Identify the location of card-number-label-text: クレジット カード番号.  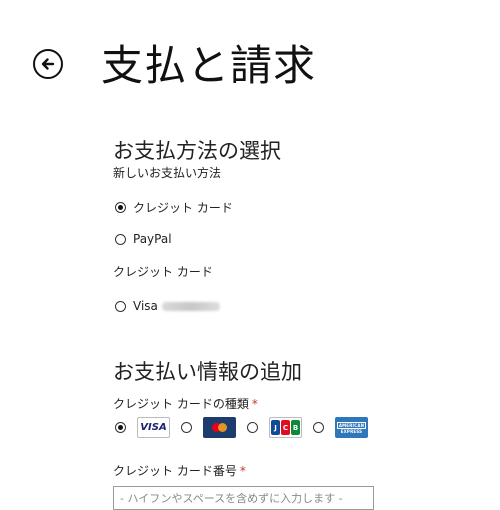
(175, 471).